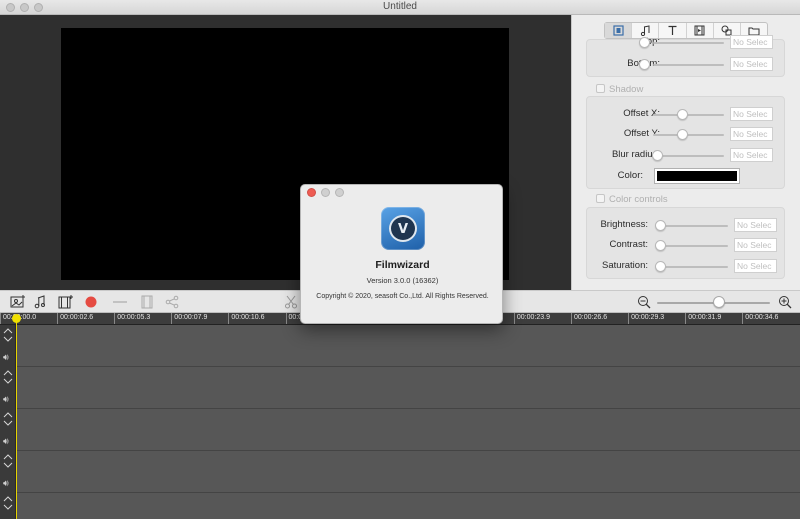 The image size is (800, 519). I want to click on window-title: Untitled, so click(400, 6).